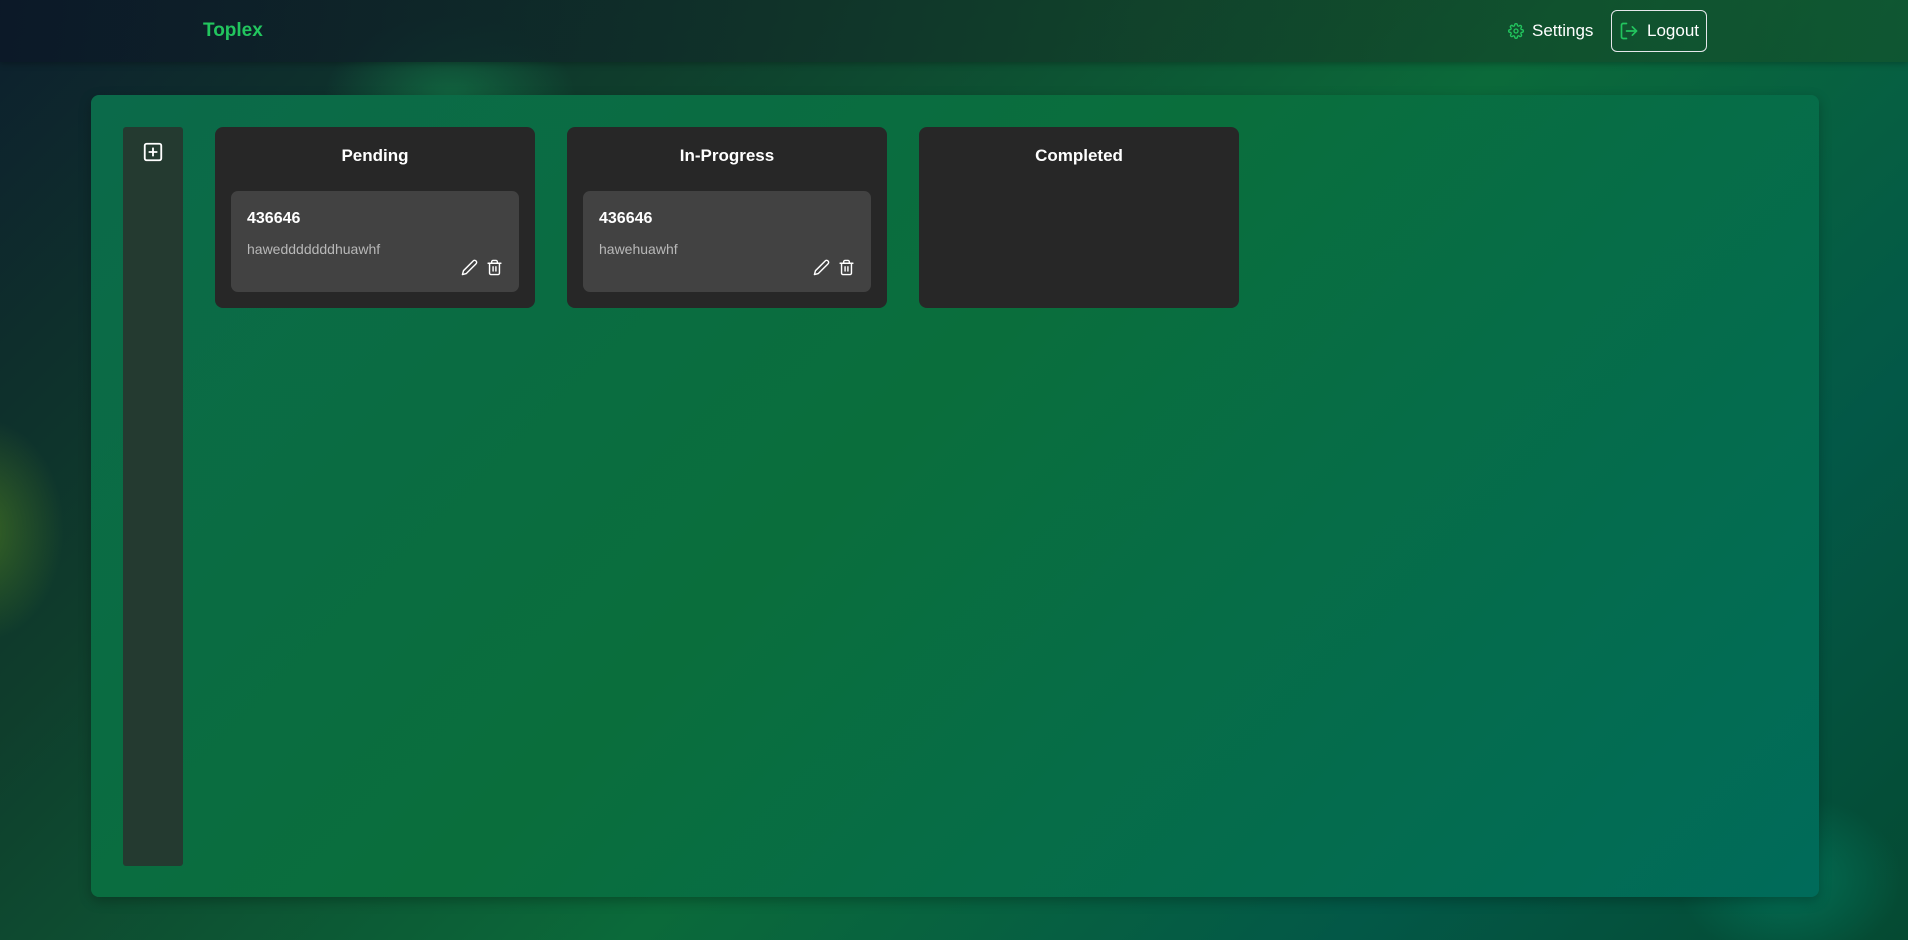 This screenshot has height=940, width=1908. I want to click on sidebar, so click(153, 496).